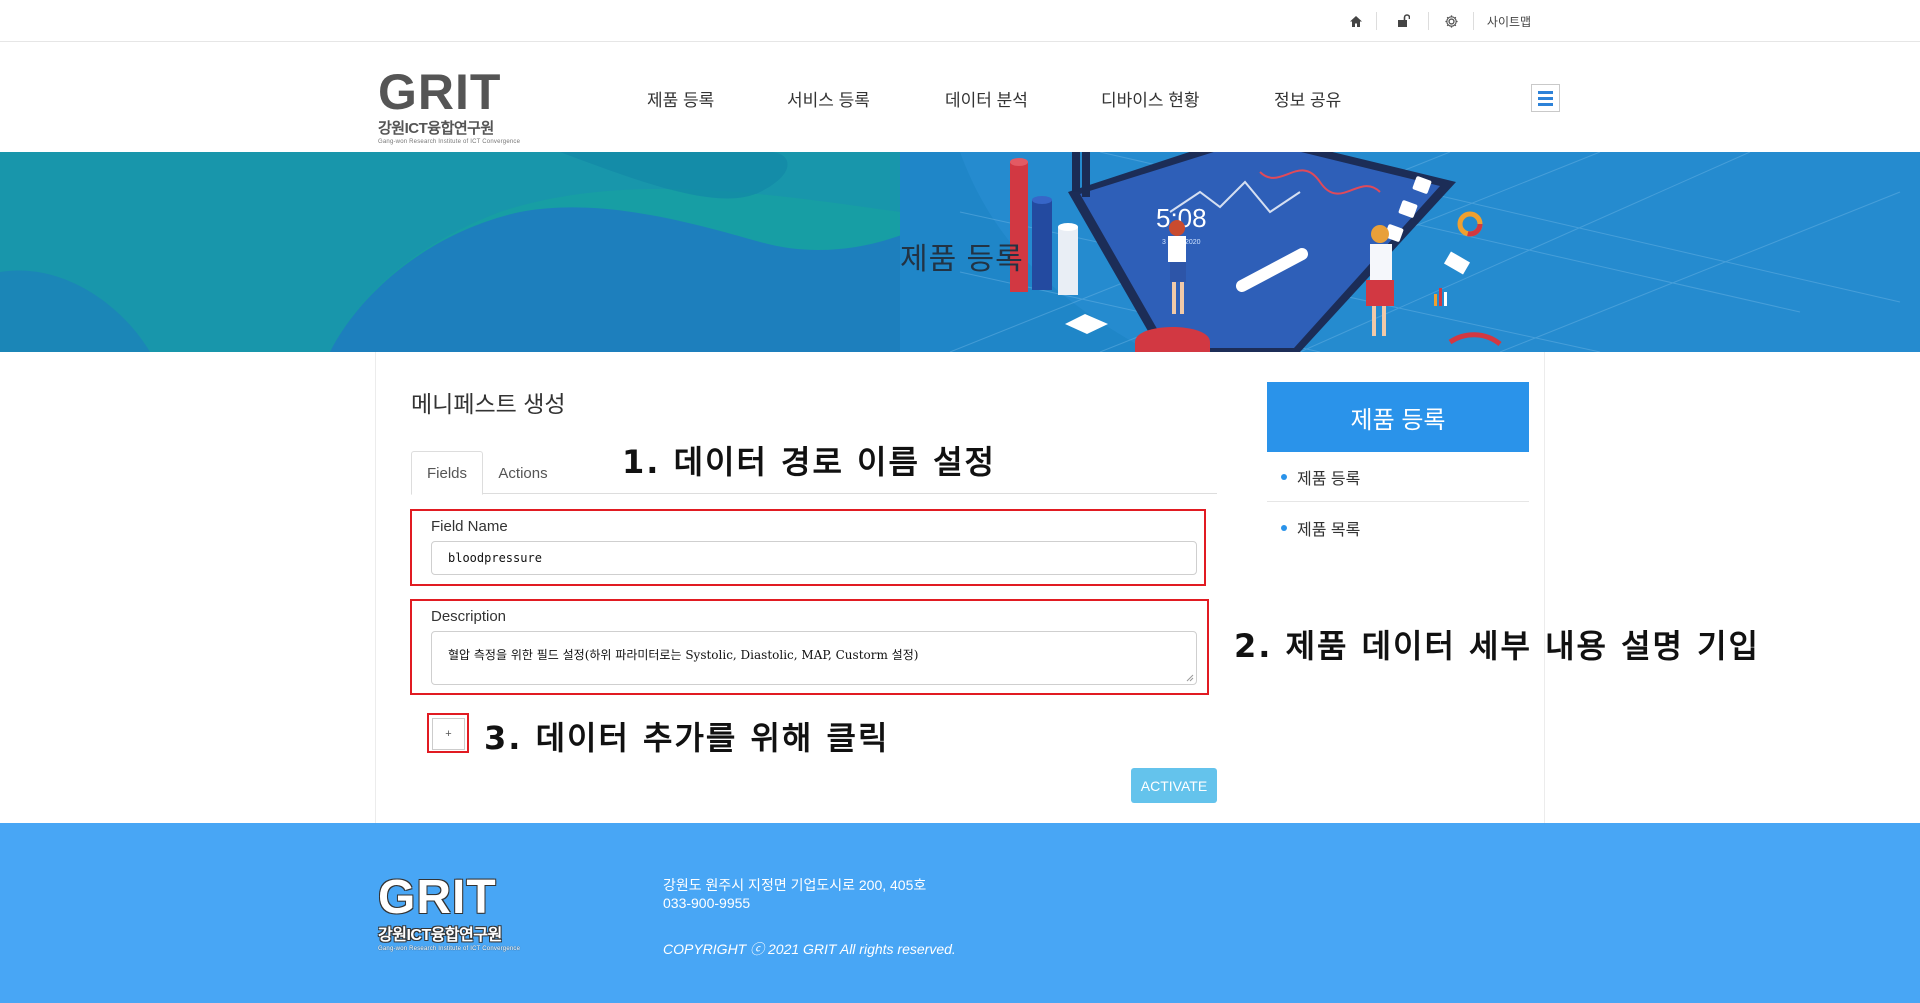 The height and width of the screenshot is (1003, 1920). I want to click on resize-handle-icon, so click(1190, 678).